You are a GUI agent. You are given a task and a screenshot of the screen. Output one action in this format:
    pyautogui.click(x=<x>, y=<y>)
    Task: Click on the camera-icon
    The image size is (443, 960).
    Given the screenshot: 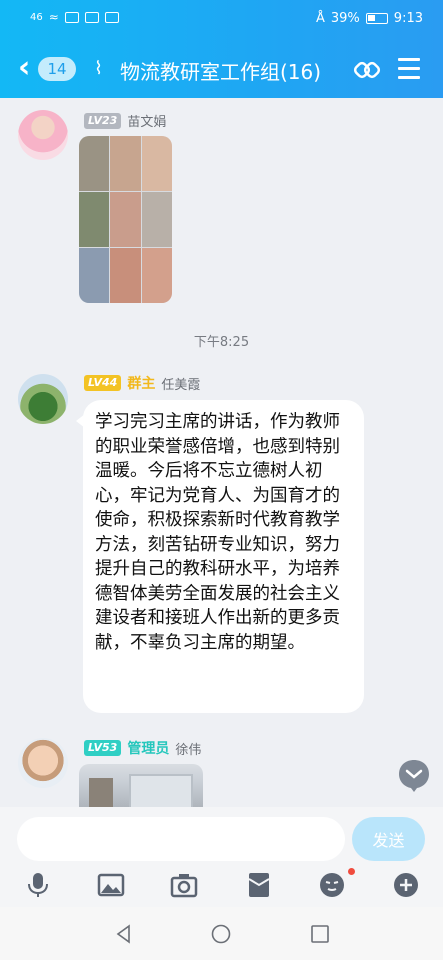 What is the action you would take?
    pyautogui.click(x=184, y=885)
    